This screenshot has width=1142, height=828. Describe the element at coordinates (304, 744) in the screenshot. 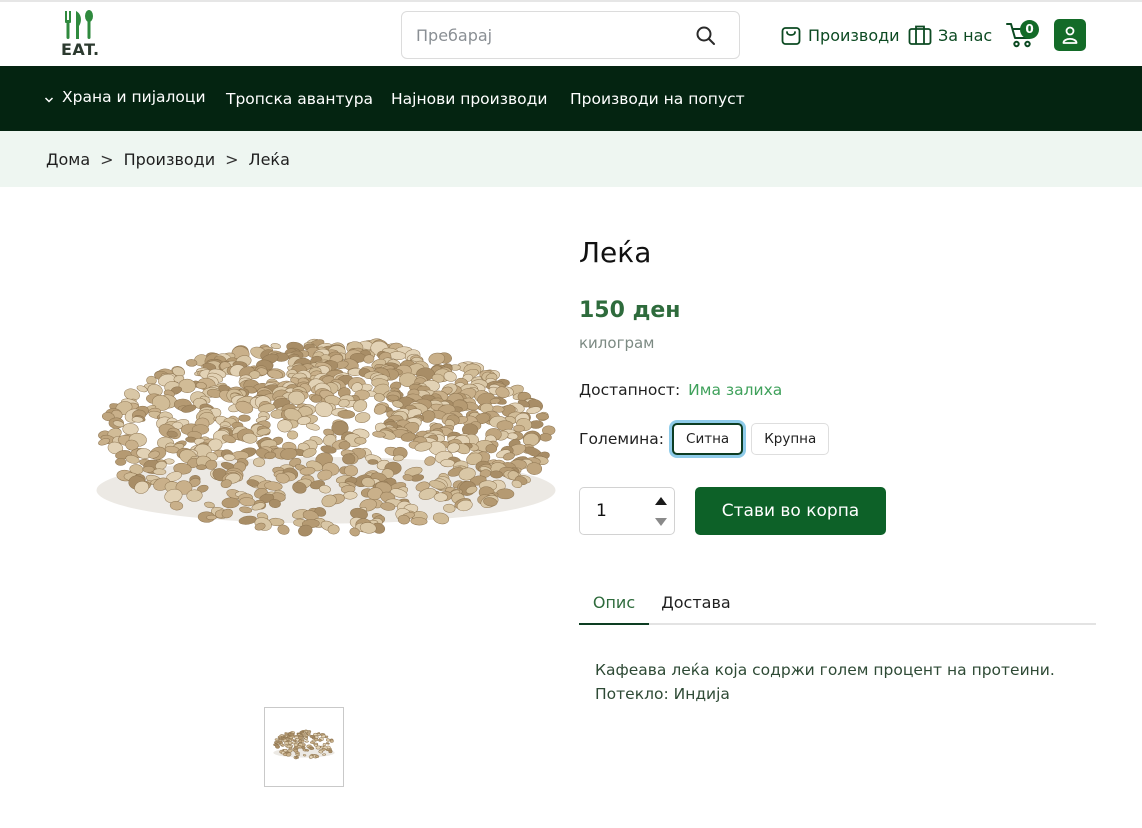

I see `lentils-thumbnail-image` at that location.